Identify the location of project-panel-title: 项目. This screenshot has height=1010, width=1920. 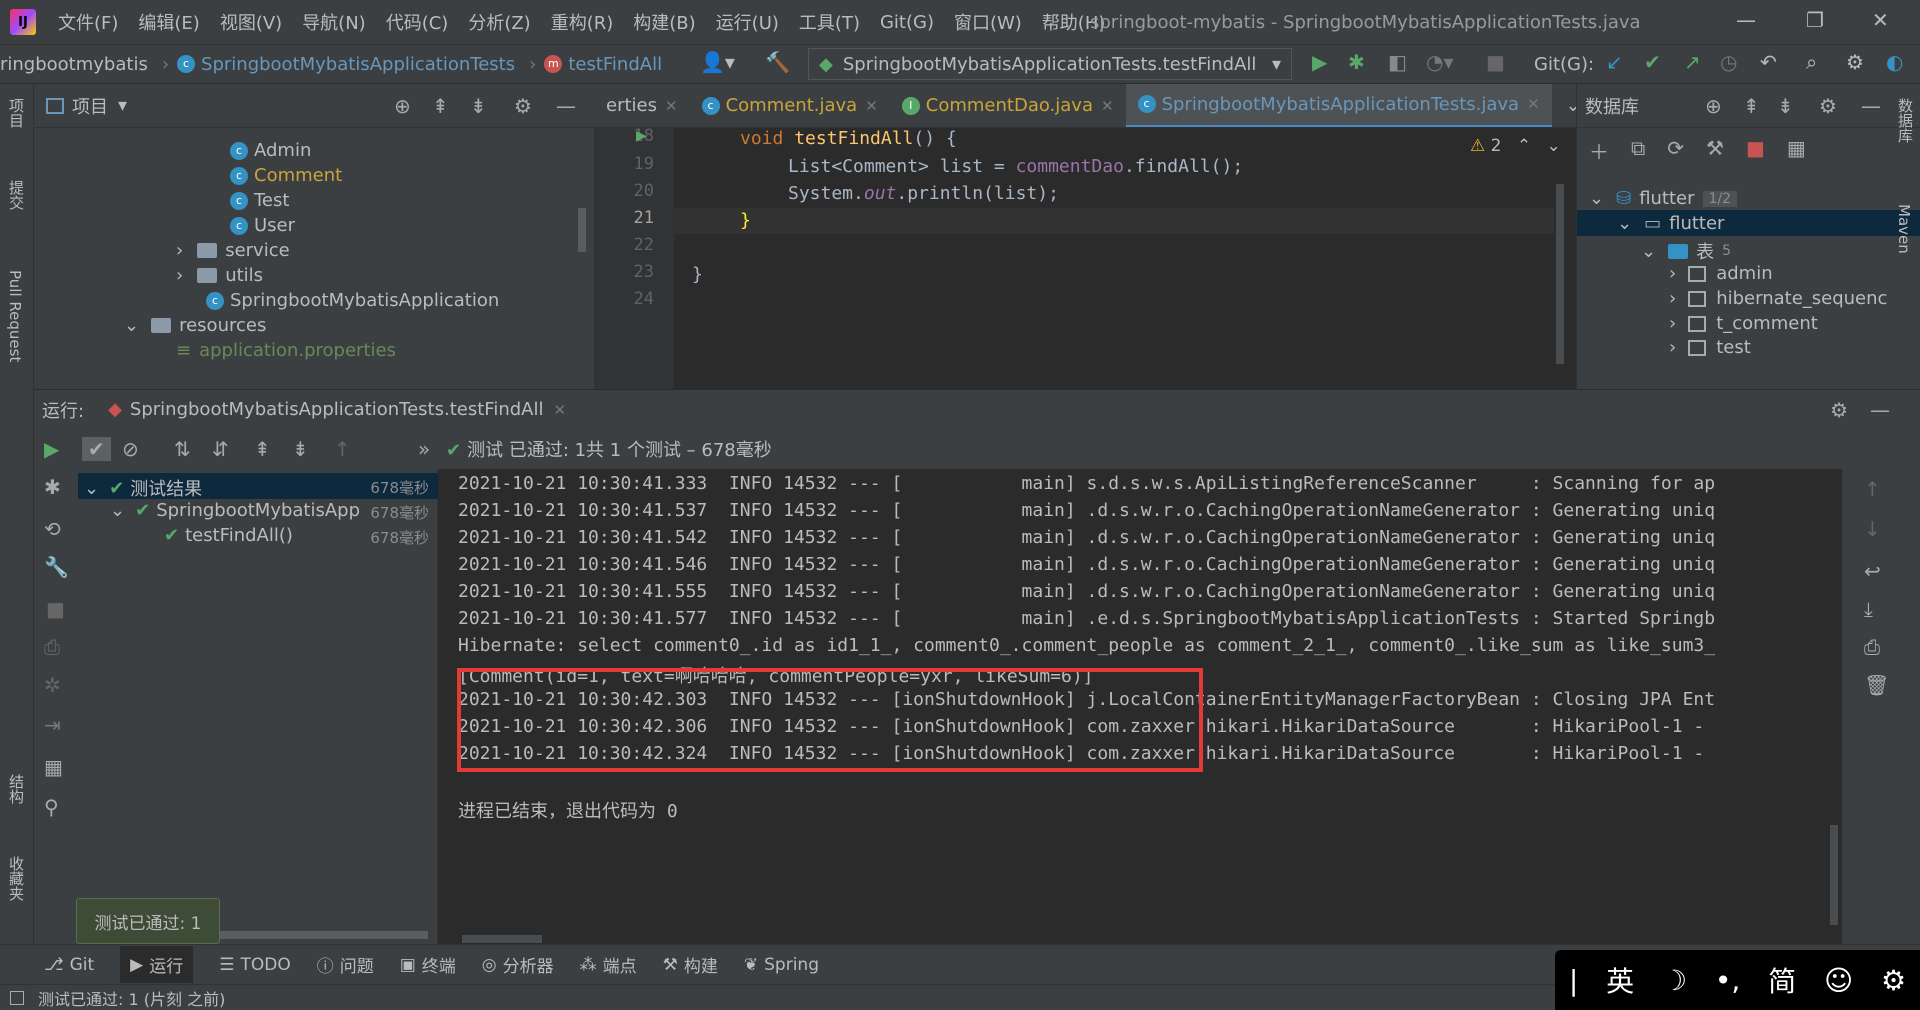
(90, 106).